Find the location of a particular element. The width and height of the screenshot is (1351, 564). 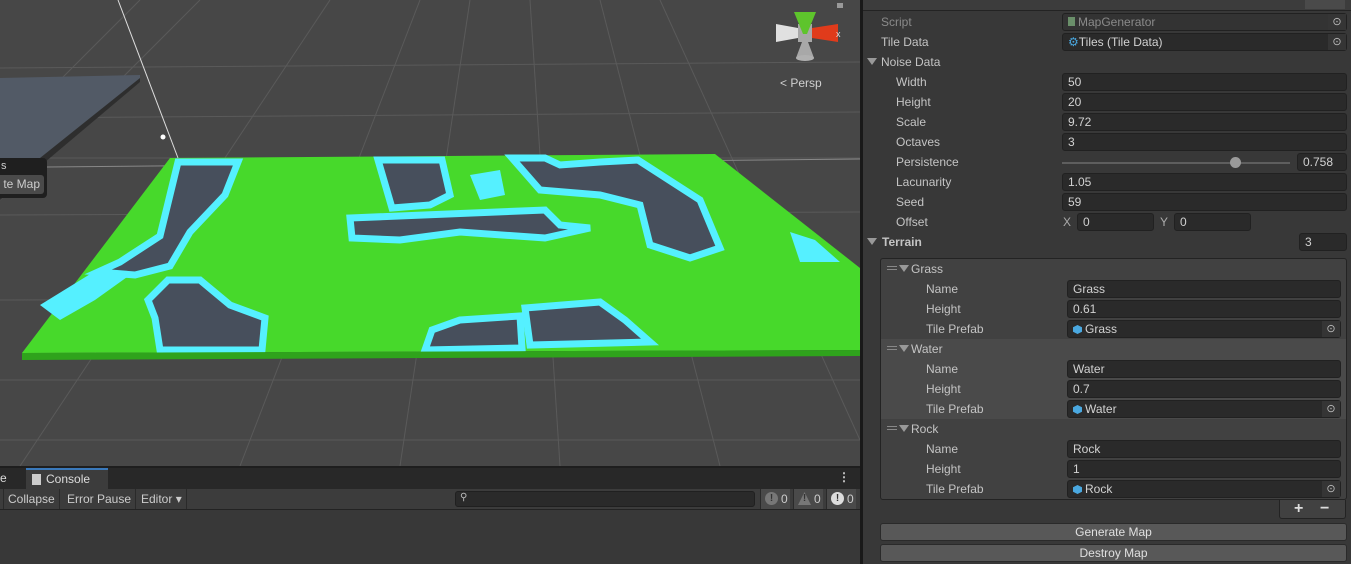

scale-input: 9.72 is located at coordinates (1204, 122).